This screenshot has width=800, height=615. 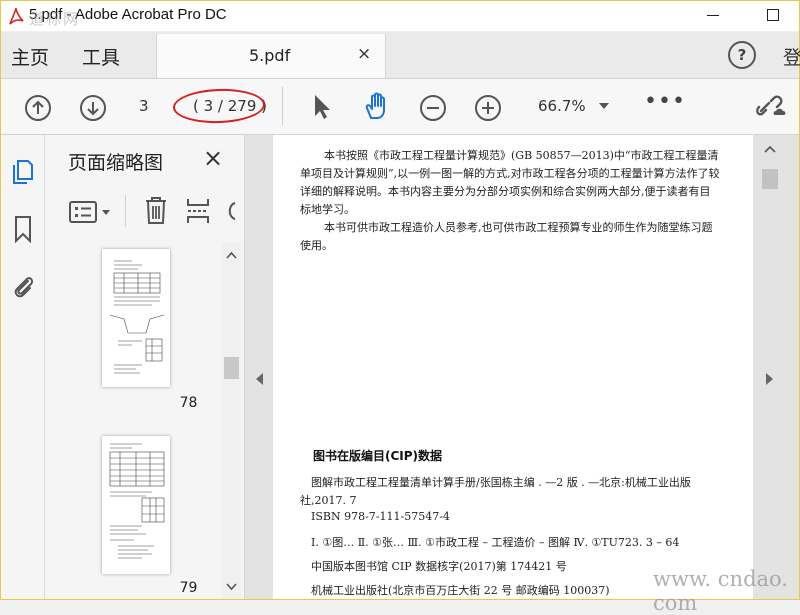 What do you see at coordinates (260, 379) in the screenshot?
I see `collapse-panel-arrow-icon` at bounding box center [260, 379].